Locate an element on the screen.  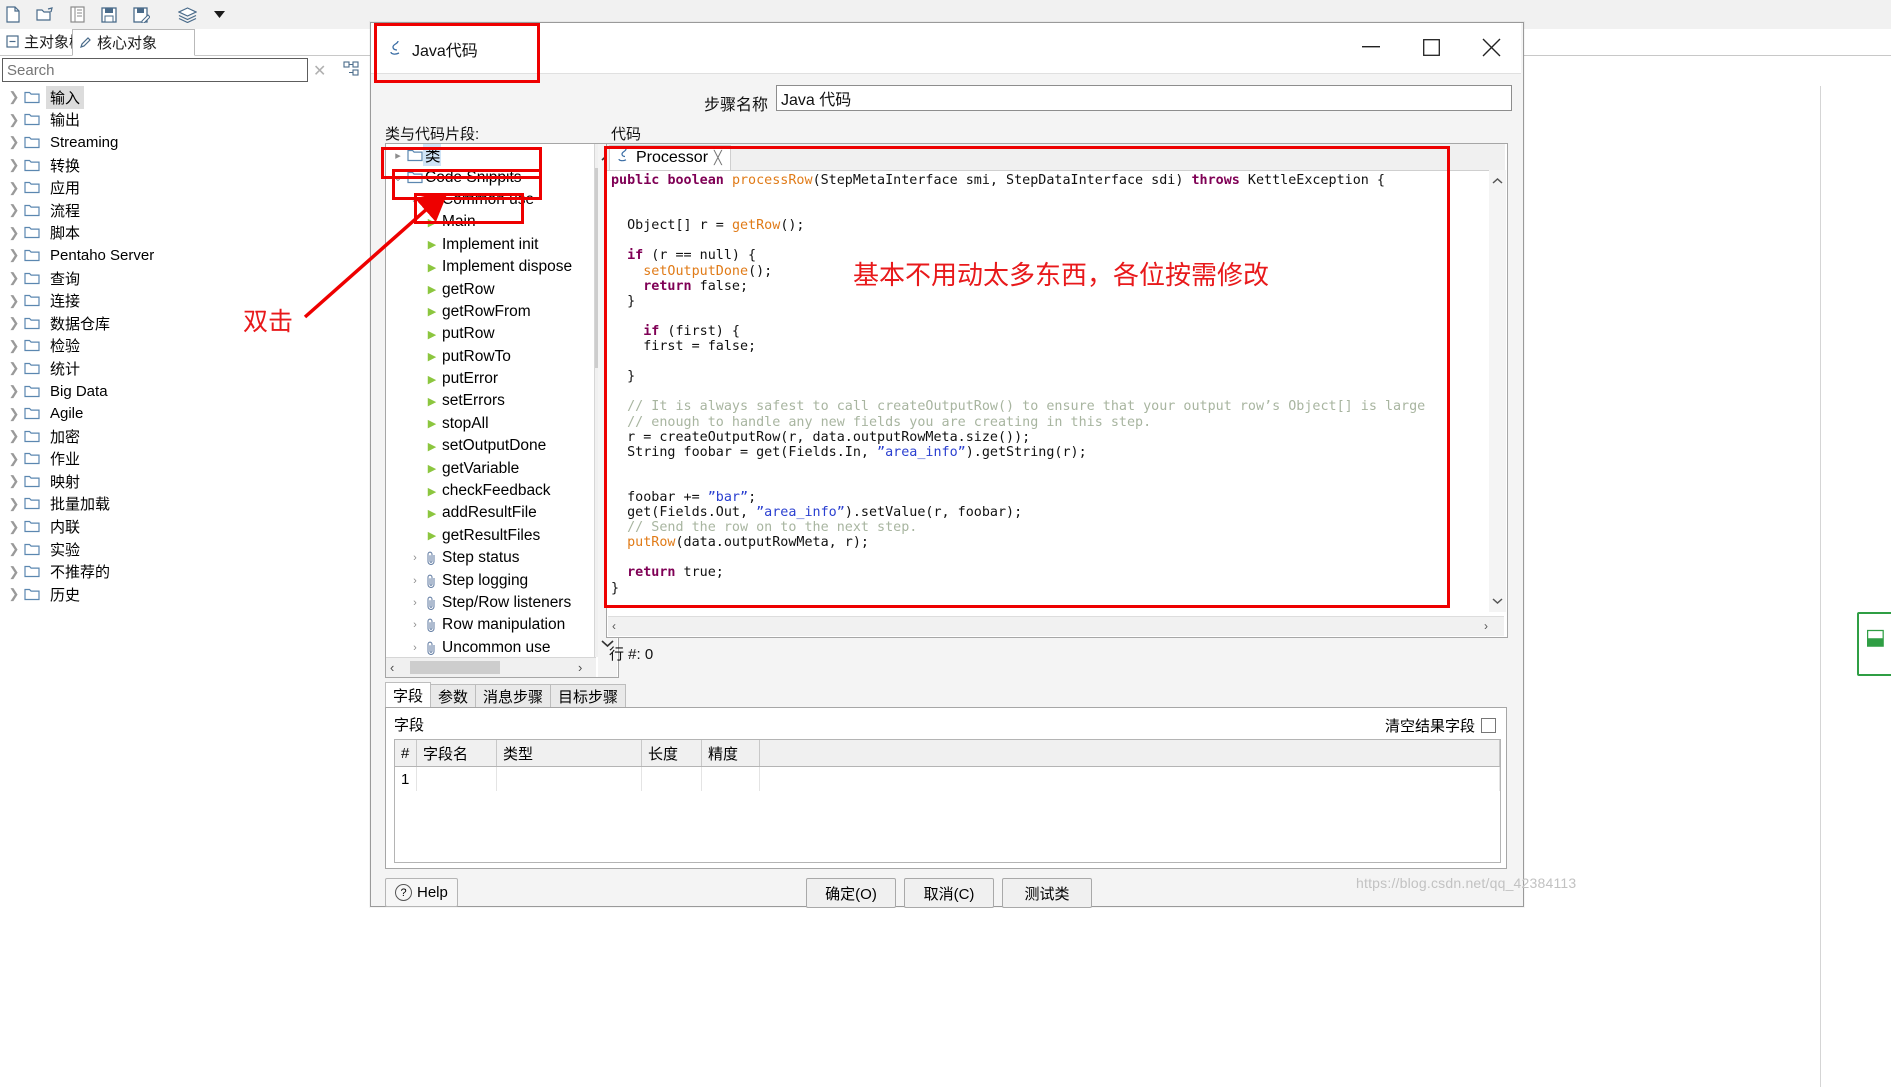
snippet-tree-item: › Uncommon use is located at coordinates (491, 647).